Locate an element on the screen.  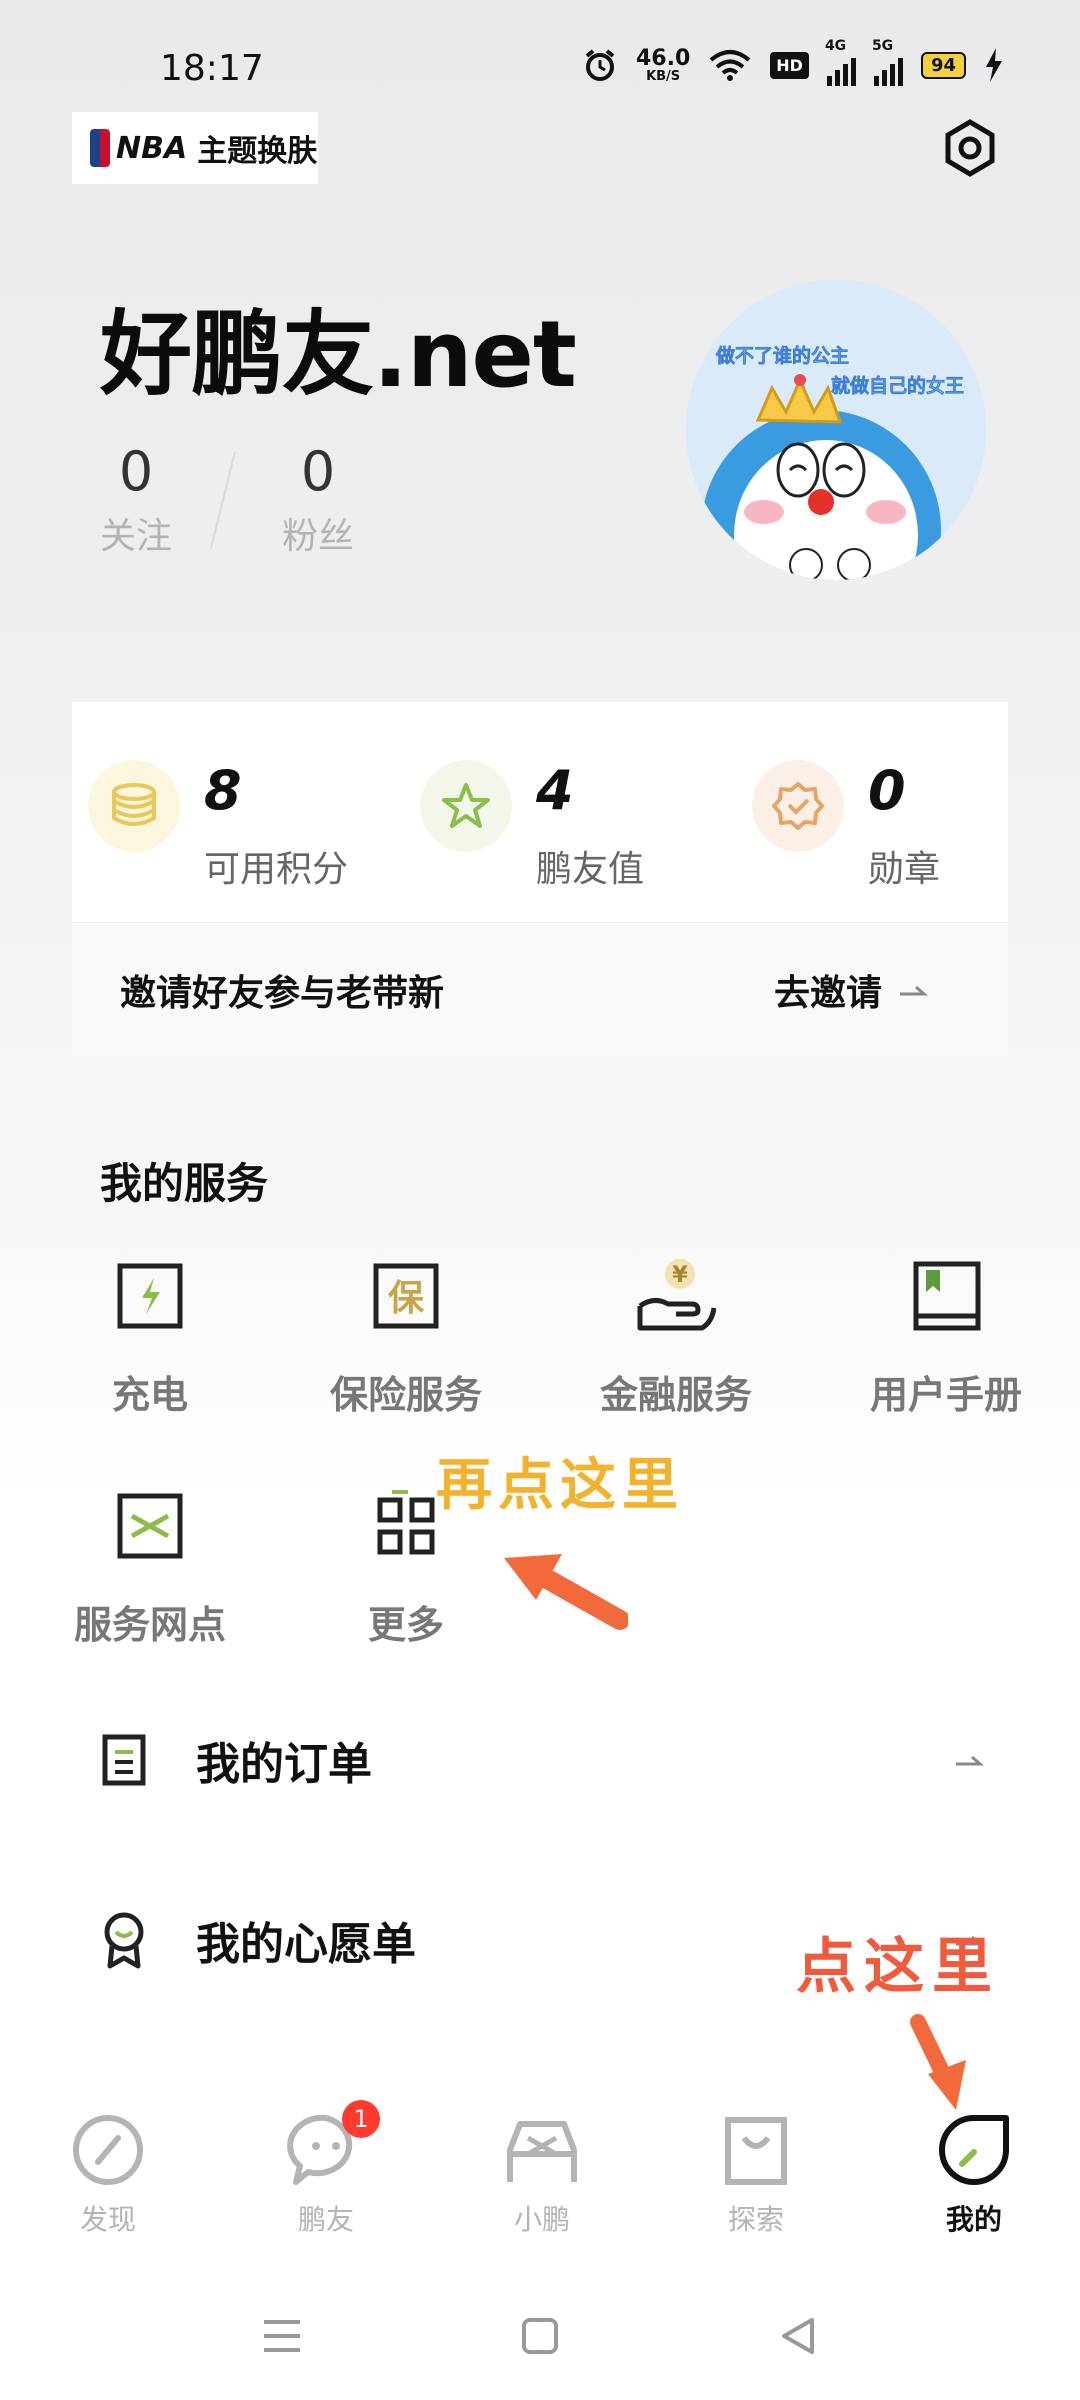
following-label: 关注 is located at coordinates (135, 536).